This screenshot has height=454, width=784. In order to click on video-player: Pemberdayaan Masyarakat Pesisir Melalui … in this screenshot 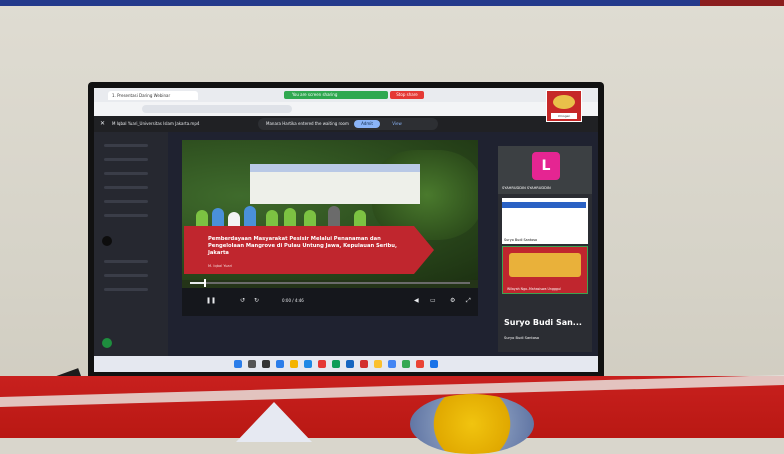, I will do `click(330, 228)`.